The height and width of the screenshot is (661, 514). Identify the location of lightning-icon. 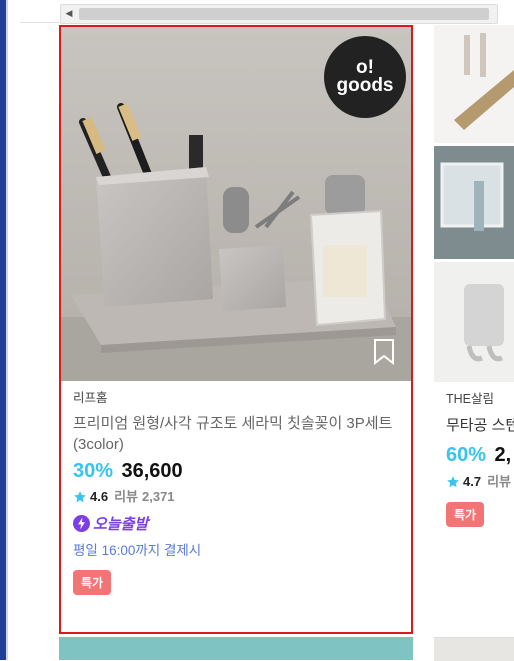
(81, 523).